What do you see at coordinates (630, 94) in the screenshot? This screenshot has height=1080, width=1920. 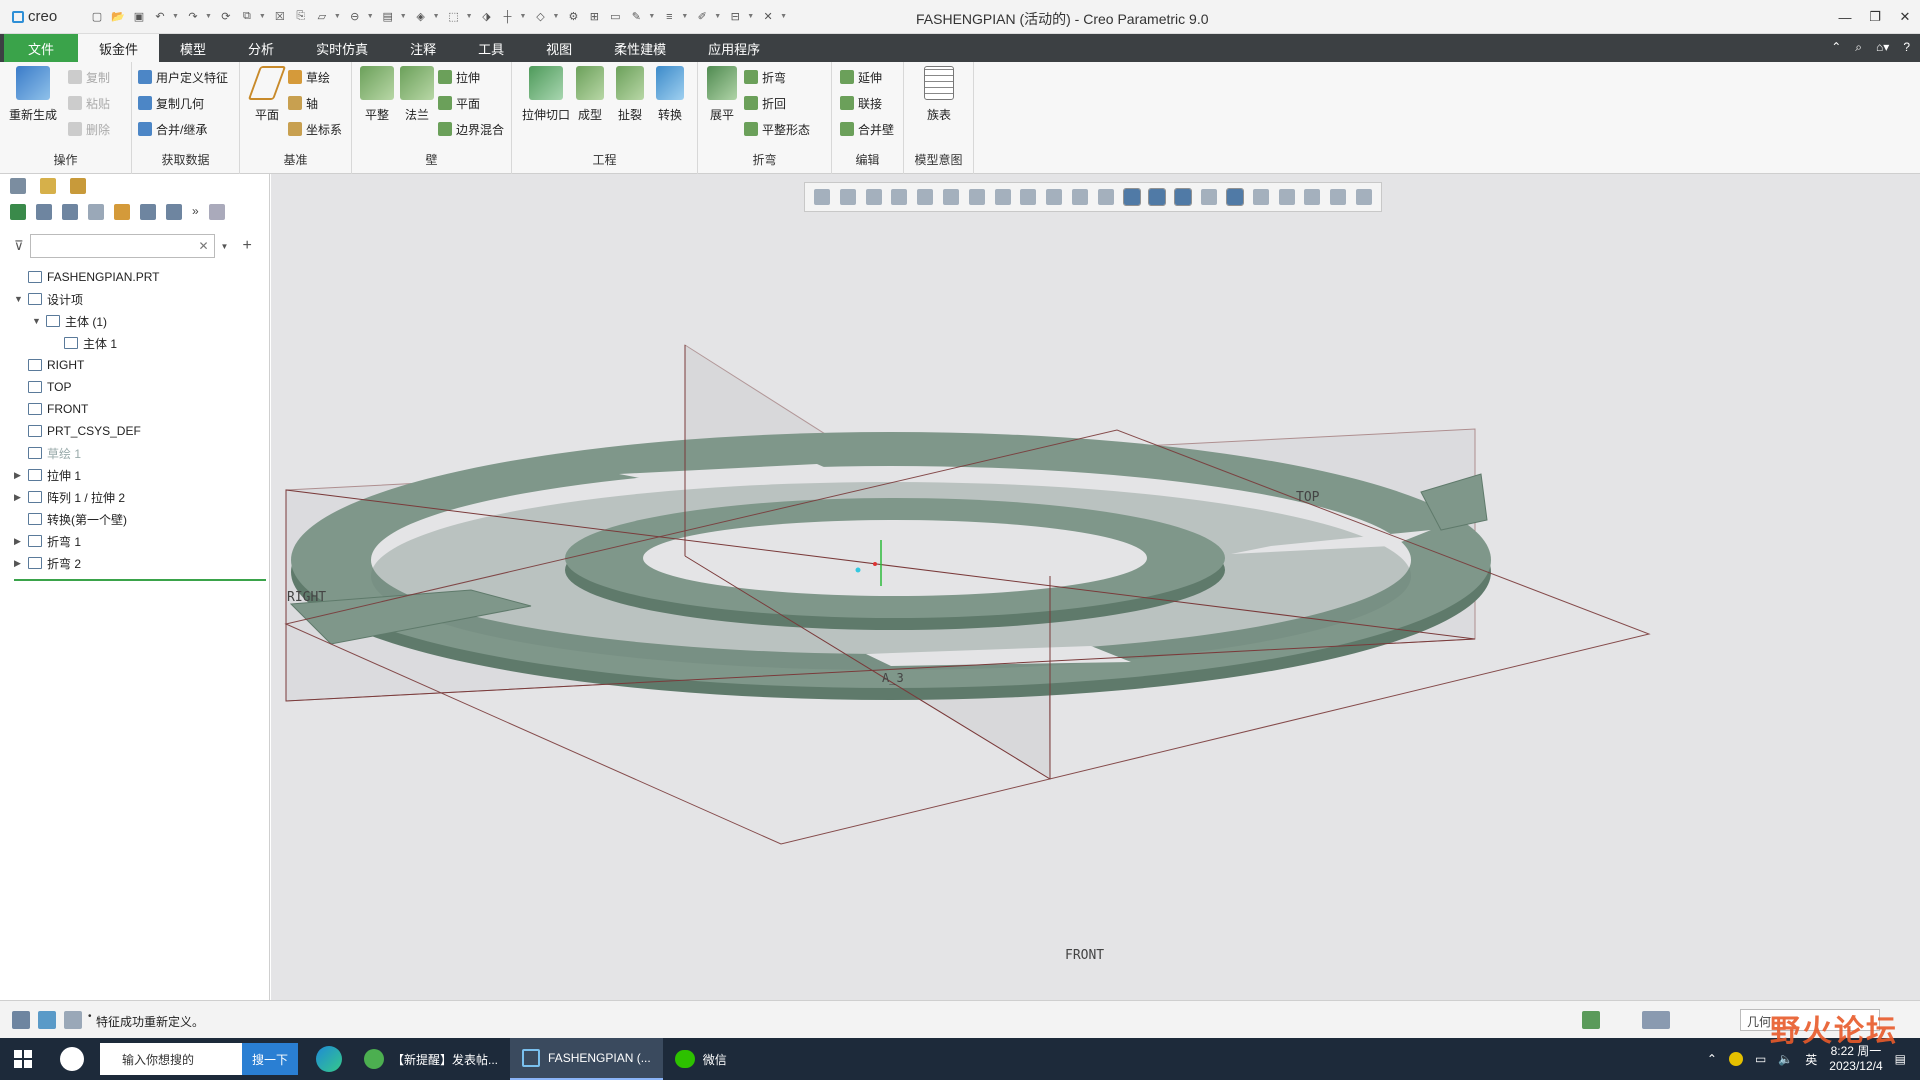 I see `rip-button: 扯裂` at bounding box center [630, 94].